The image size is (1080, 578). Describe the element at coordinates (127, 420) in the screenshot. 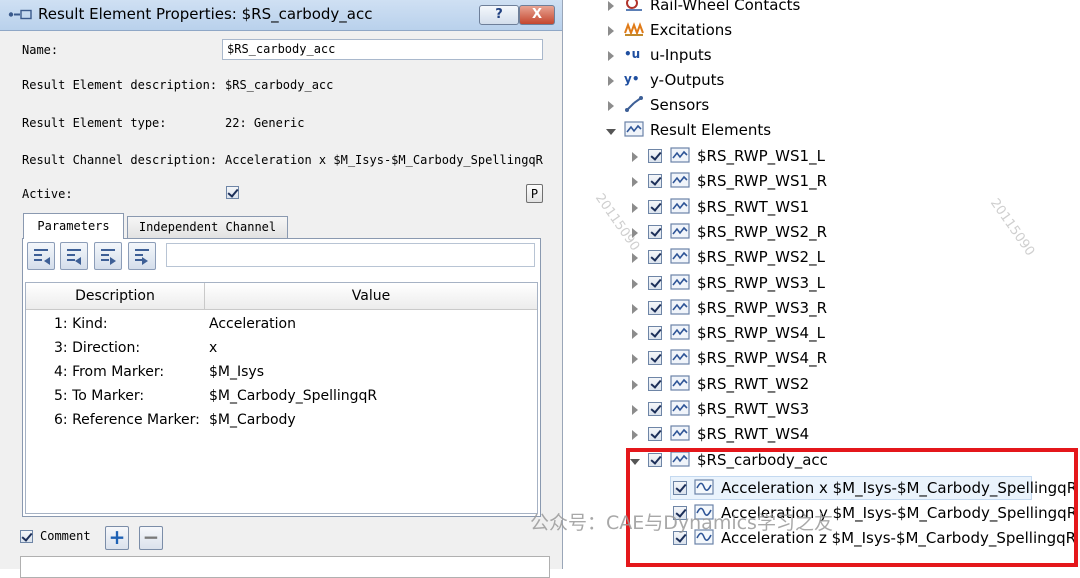

I see `grid-row-description: 6: Reference Marker:` at that location.